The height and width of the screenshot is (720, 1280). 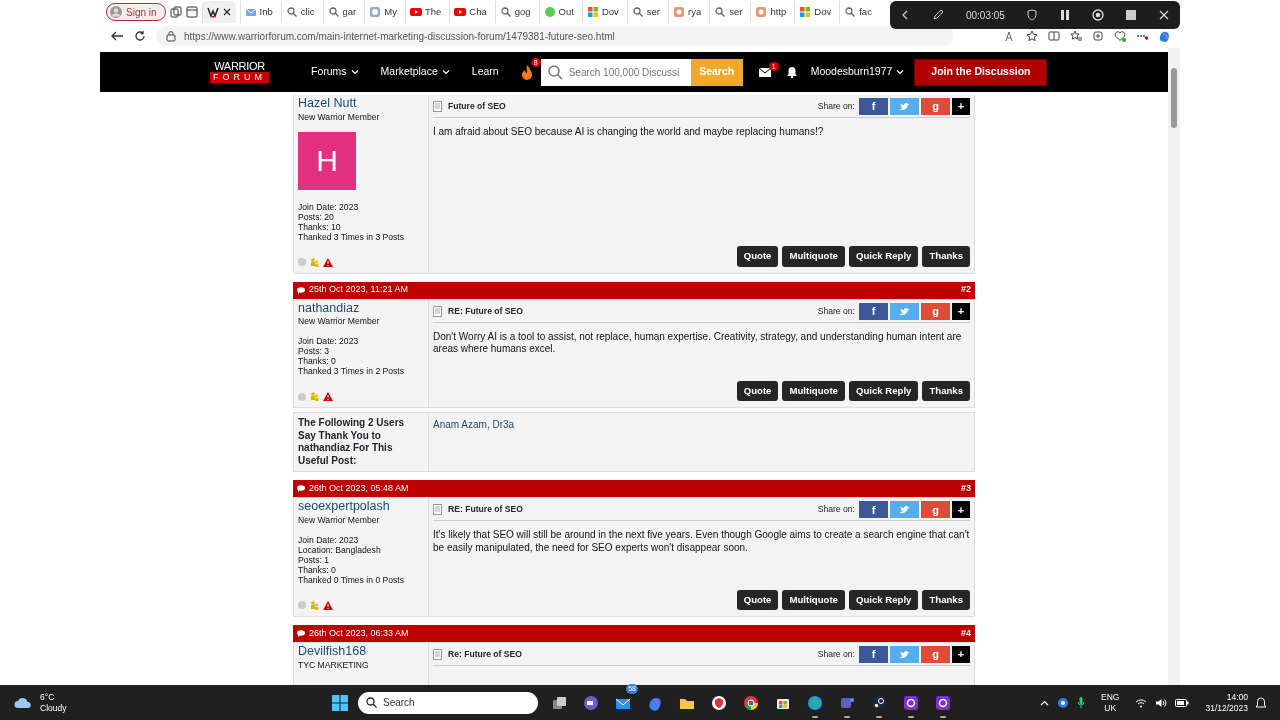 I want to click on browser-tab: Out, so click(x=558, y=12).